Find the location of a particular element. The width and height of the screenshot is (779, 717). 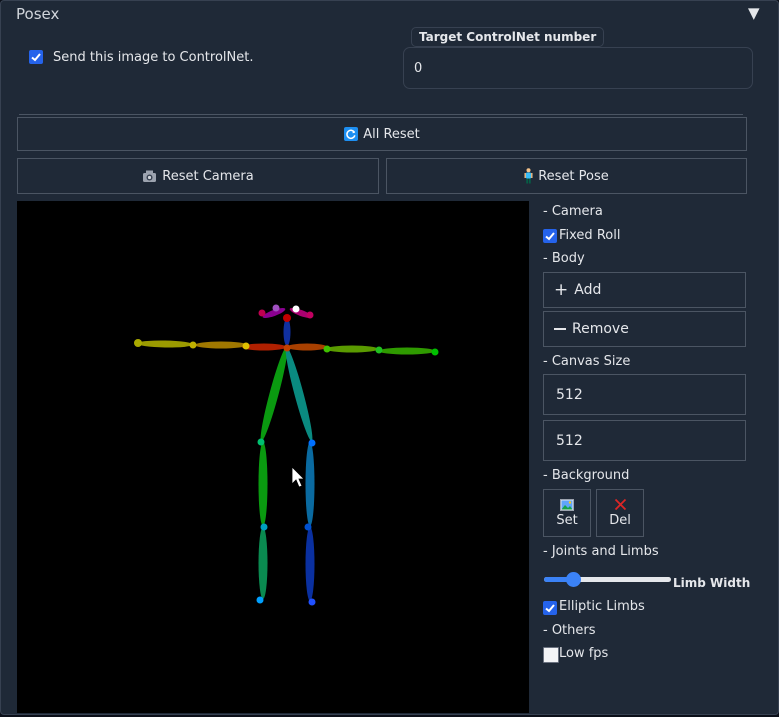

set-background-button: Set is located at coordinates (567, 513).